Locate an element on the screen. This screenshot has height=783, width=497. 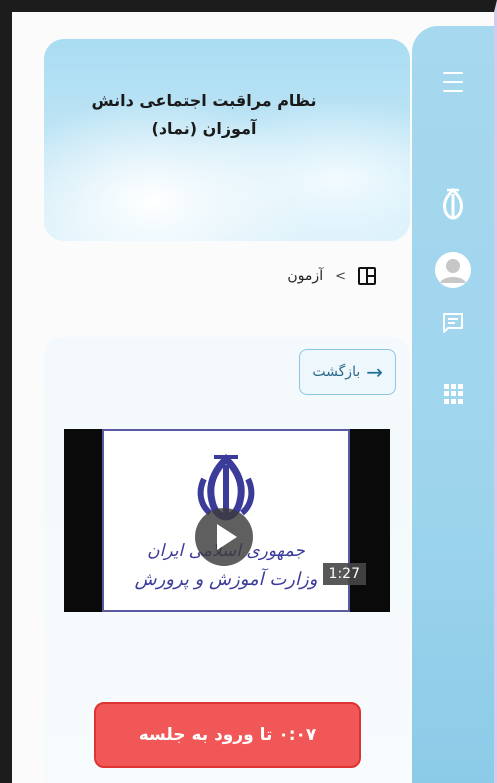
emblem-icon is located at coordinates (453, 204).